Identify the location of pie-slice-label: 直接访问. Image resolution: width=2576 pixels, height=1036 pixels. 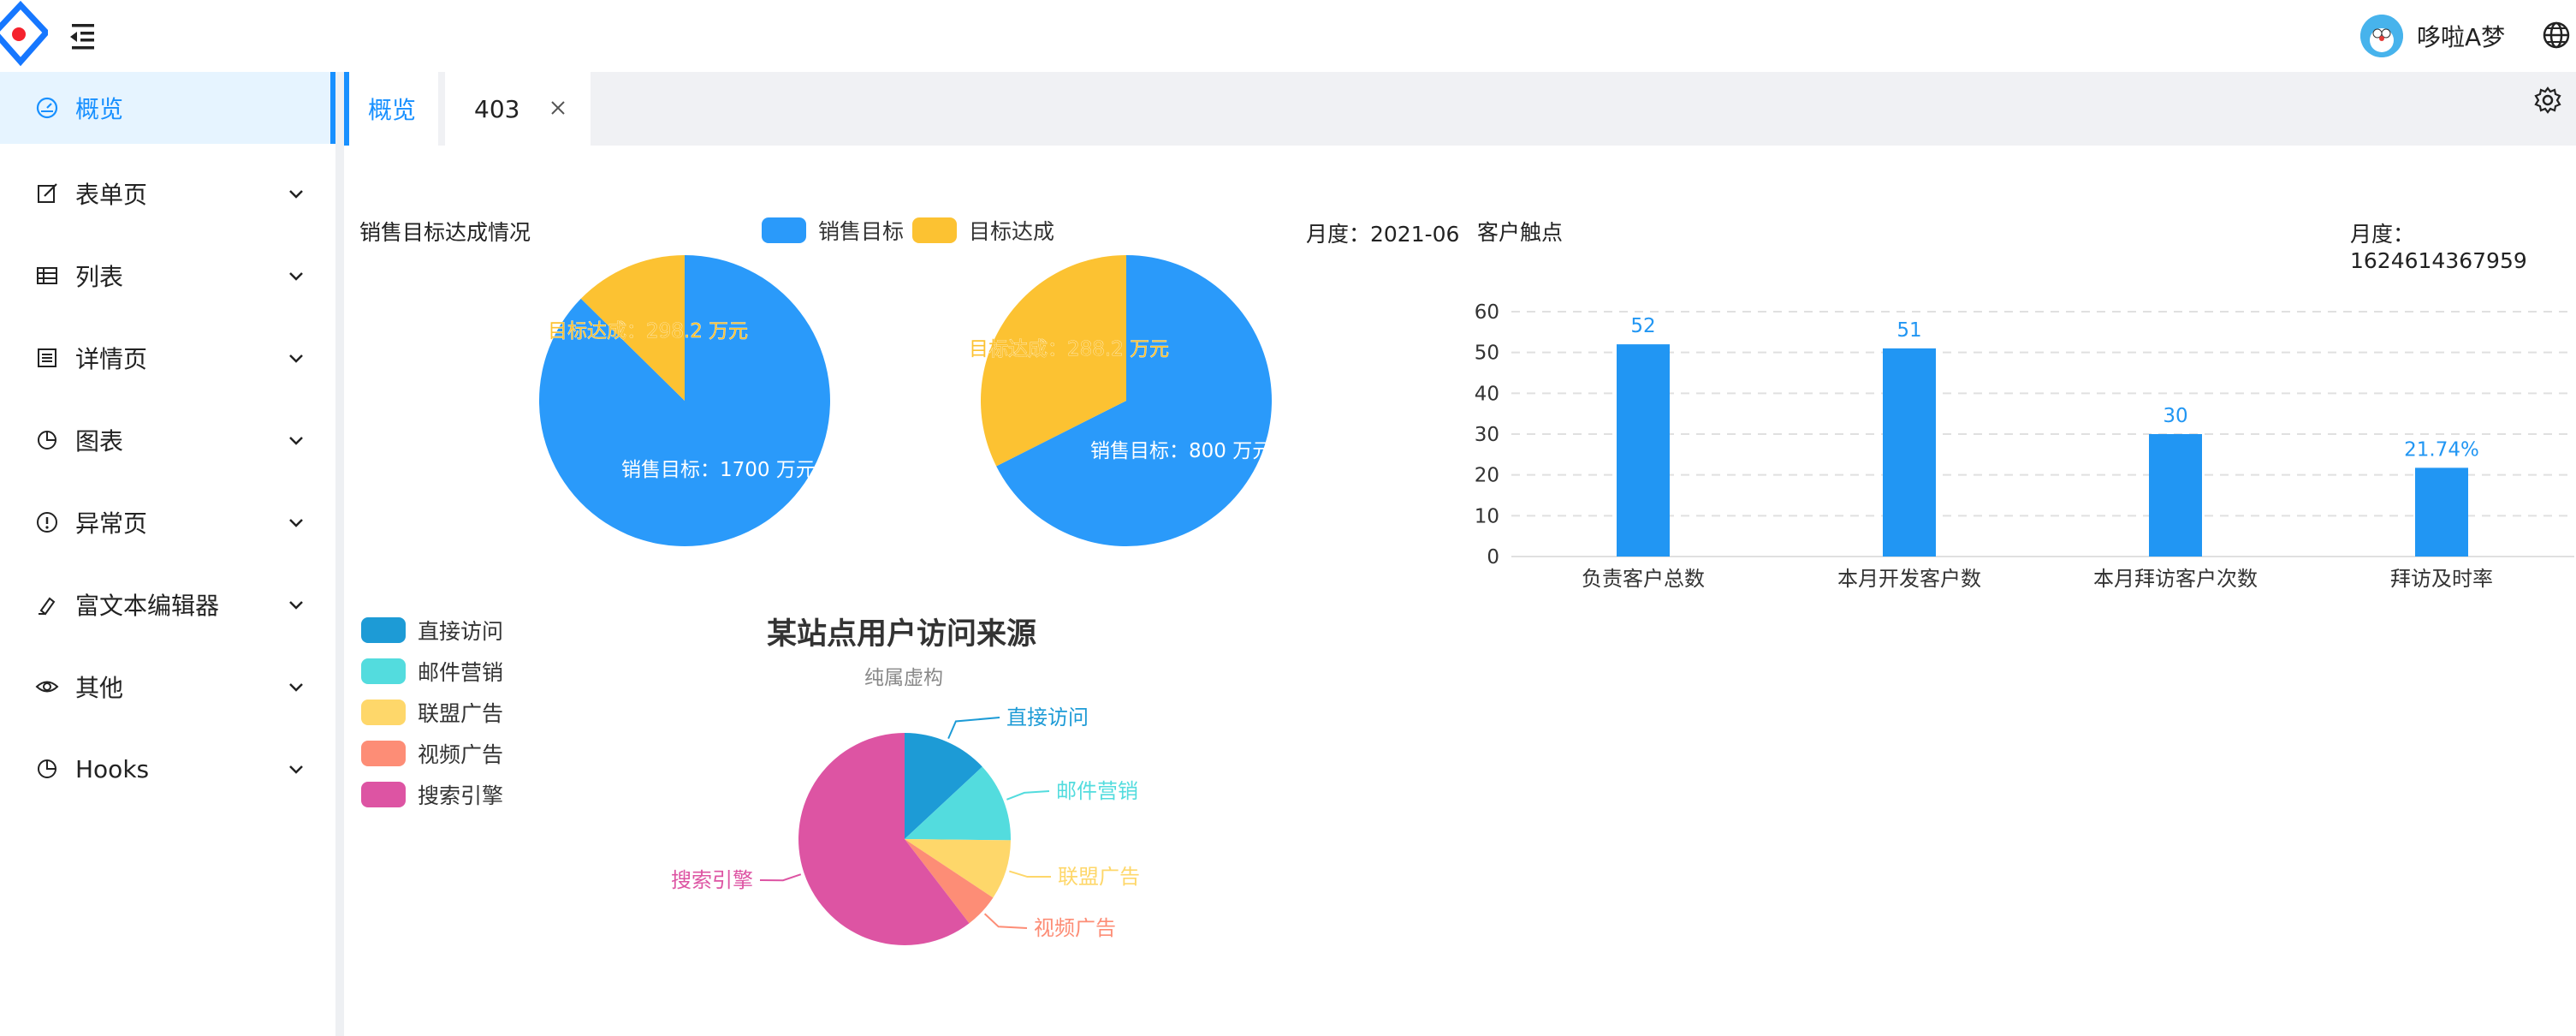
(1047, 717).